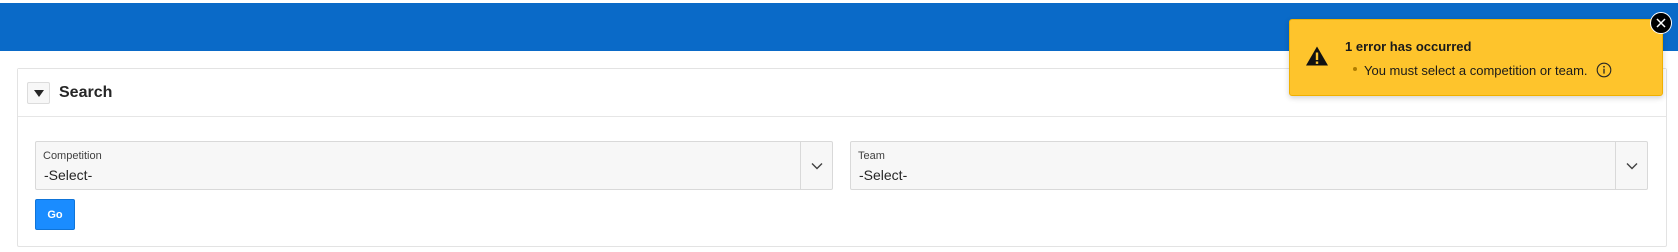  Describe the element at coordinates (1355, 69) in the screenshot. I see `bullet` at that location.